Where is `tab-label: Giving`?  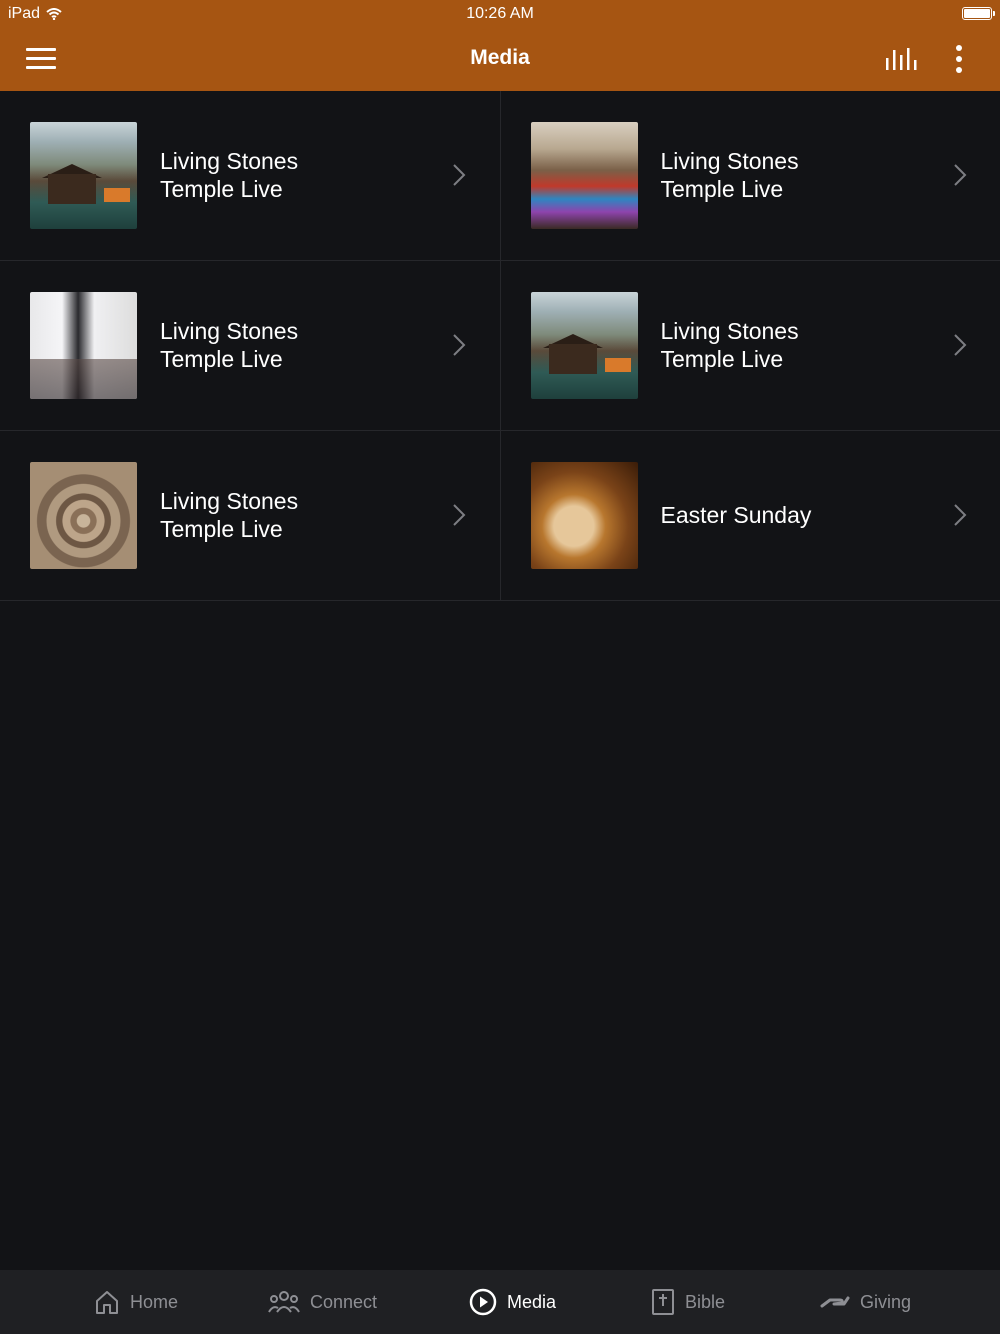
tab-label: Giving is located at coordinates (886, 1301).